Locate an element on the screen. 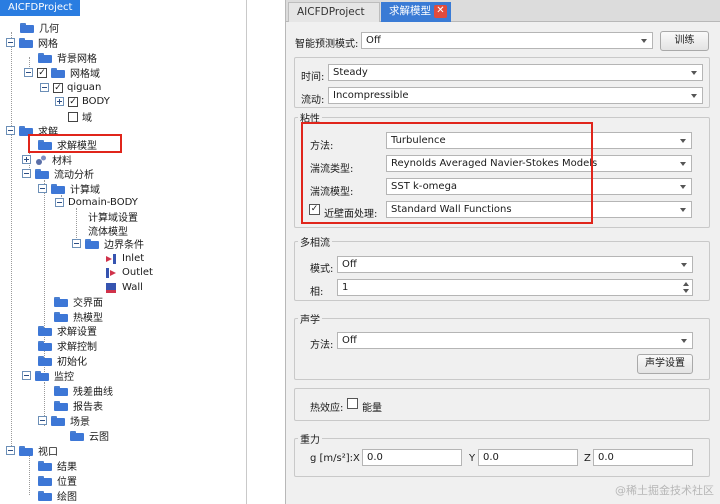 The image size is (720, 504). tree-item-domain-body: Domain-BODY is located at coordinates (96, 202).